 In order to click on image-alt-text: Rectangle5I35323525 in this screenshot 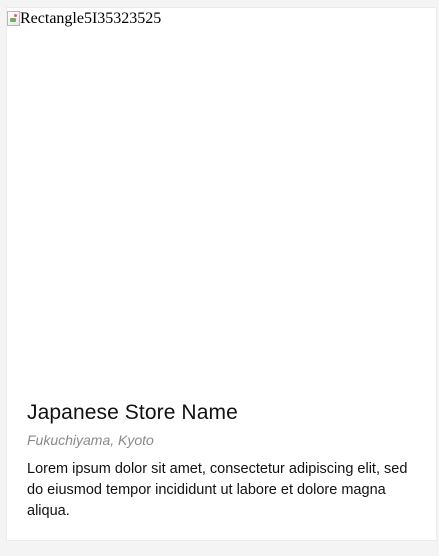, I will do `click(91, 18)`.